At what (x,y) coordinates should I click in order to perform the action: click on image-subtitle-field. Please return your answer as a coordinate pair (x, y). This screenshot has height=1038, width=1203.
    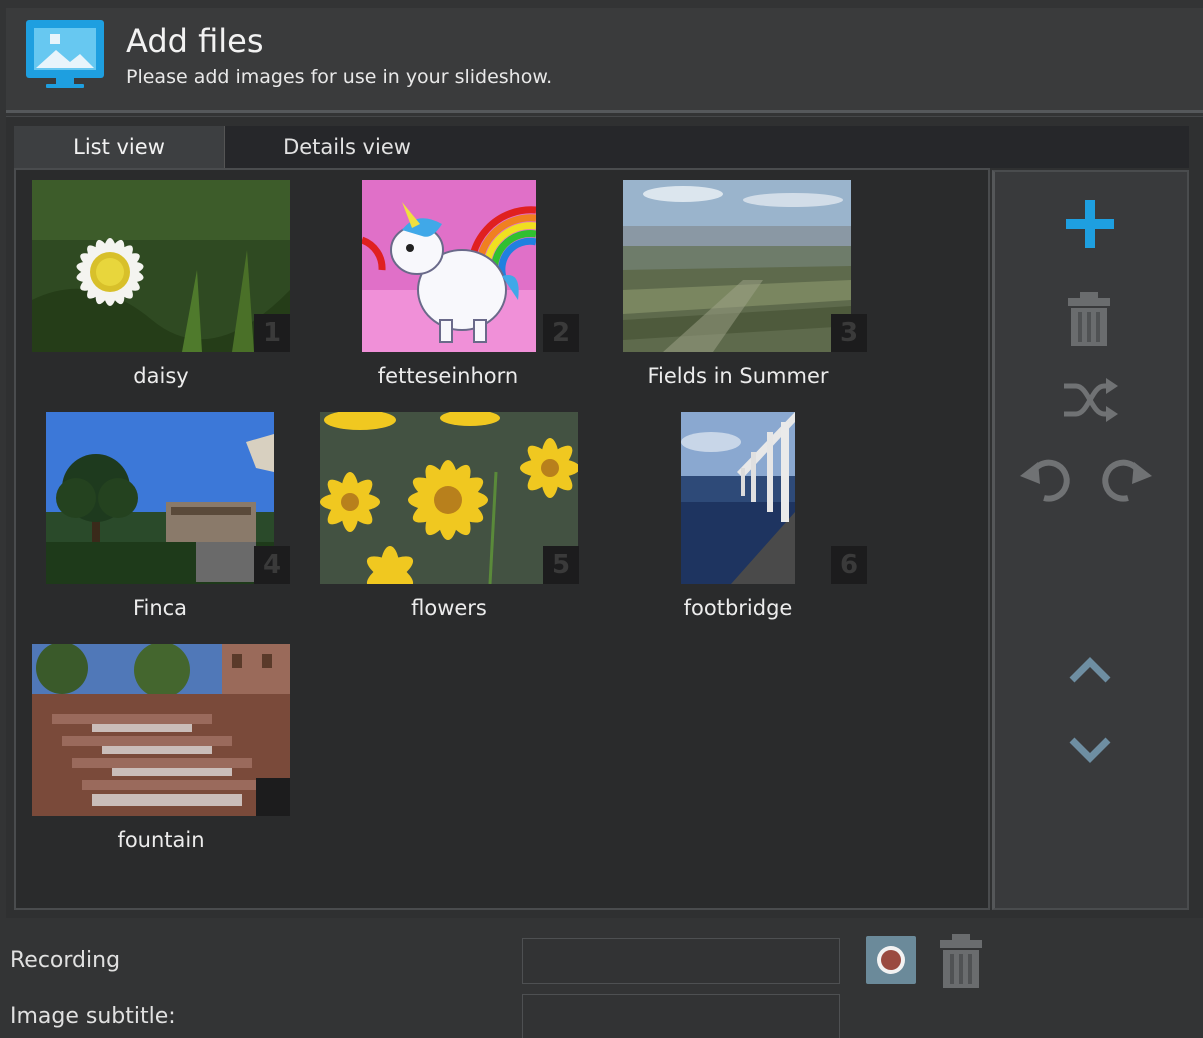
    Looking at the image, I should click on (681, 1016).